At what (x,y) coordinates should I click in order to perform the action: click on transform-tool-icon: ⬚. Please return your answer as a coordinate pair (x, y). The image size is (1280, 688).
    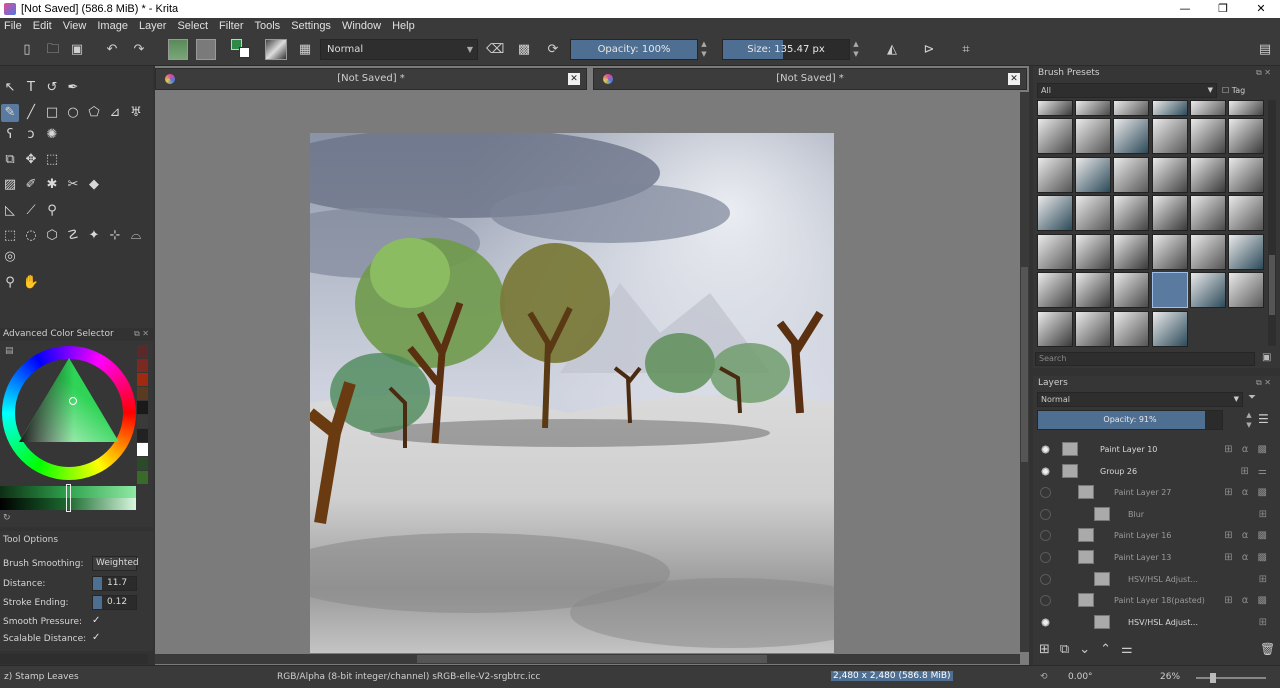
    Looking at the image, I should click on (52, 160).